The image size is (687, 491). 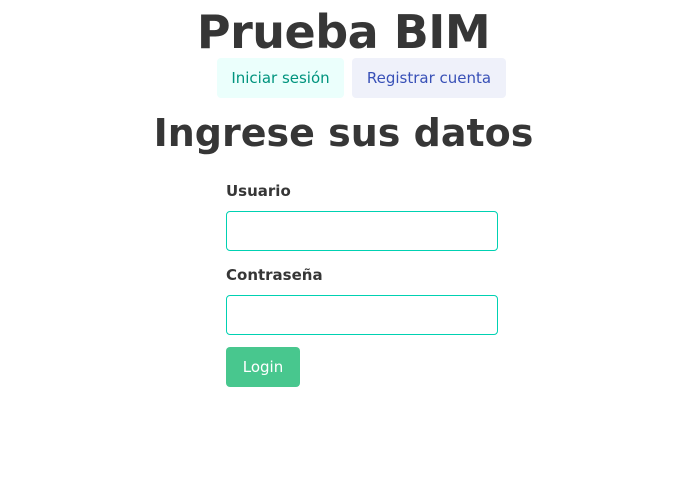 What do you see at coordinates (343, 133) in the screenshot?
I see `form-heading: Ingrese sus datos` at bounding box center [343, 133].